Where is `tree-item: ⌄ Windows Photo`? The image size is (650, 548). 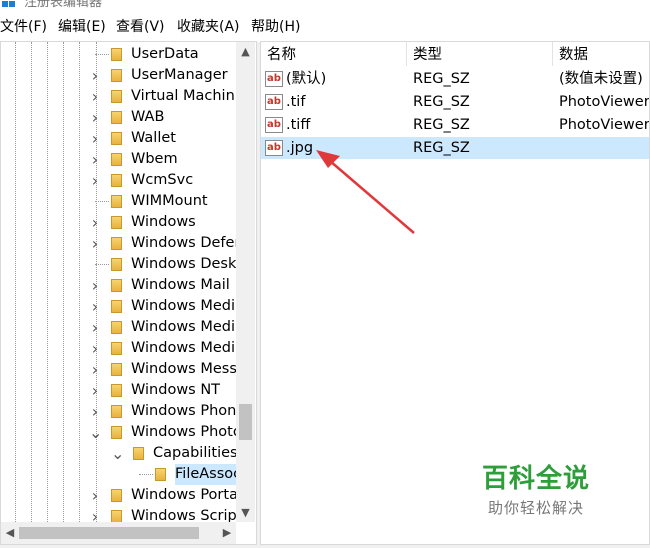 tree-item: ⌄ Windows Photo is located at coordinates (119, 432).